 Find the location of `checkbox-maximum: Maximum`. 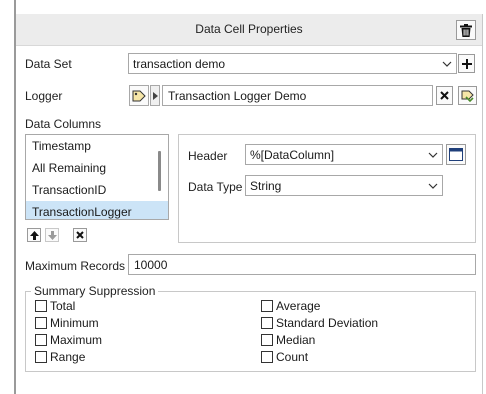

checkbox-maximum: Maximum is located at coordinates (68, 340).